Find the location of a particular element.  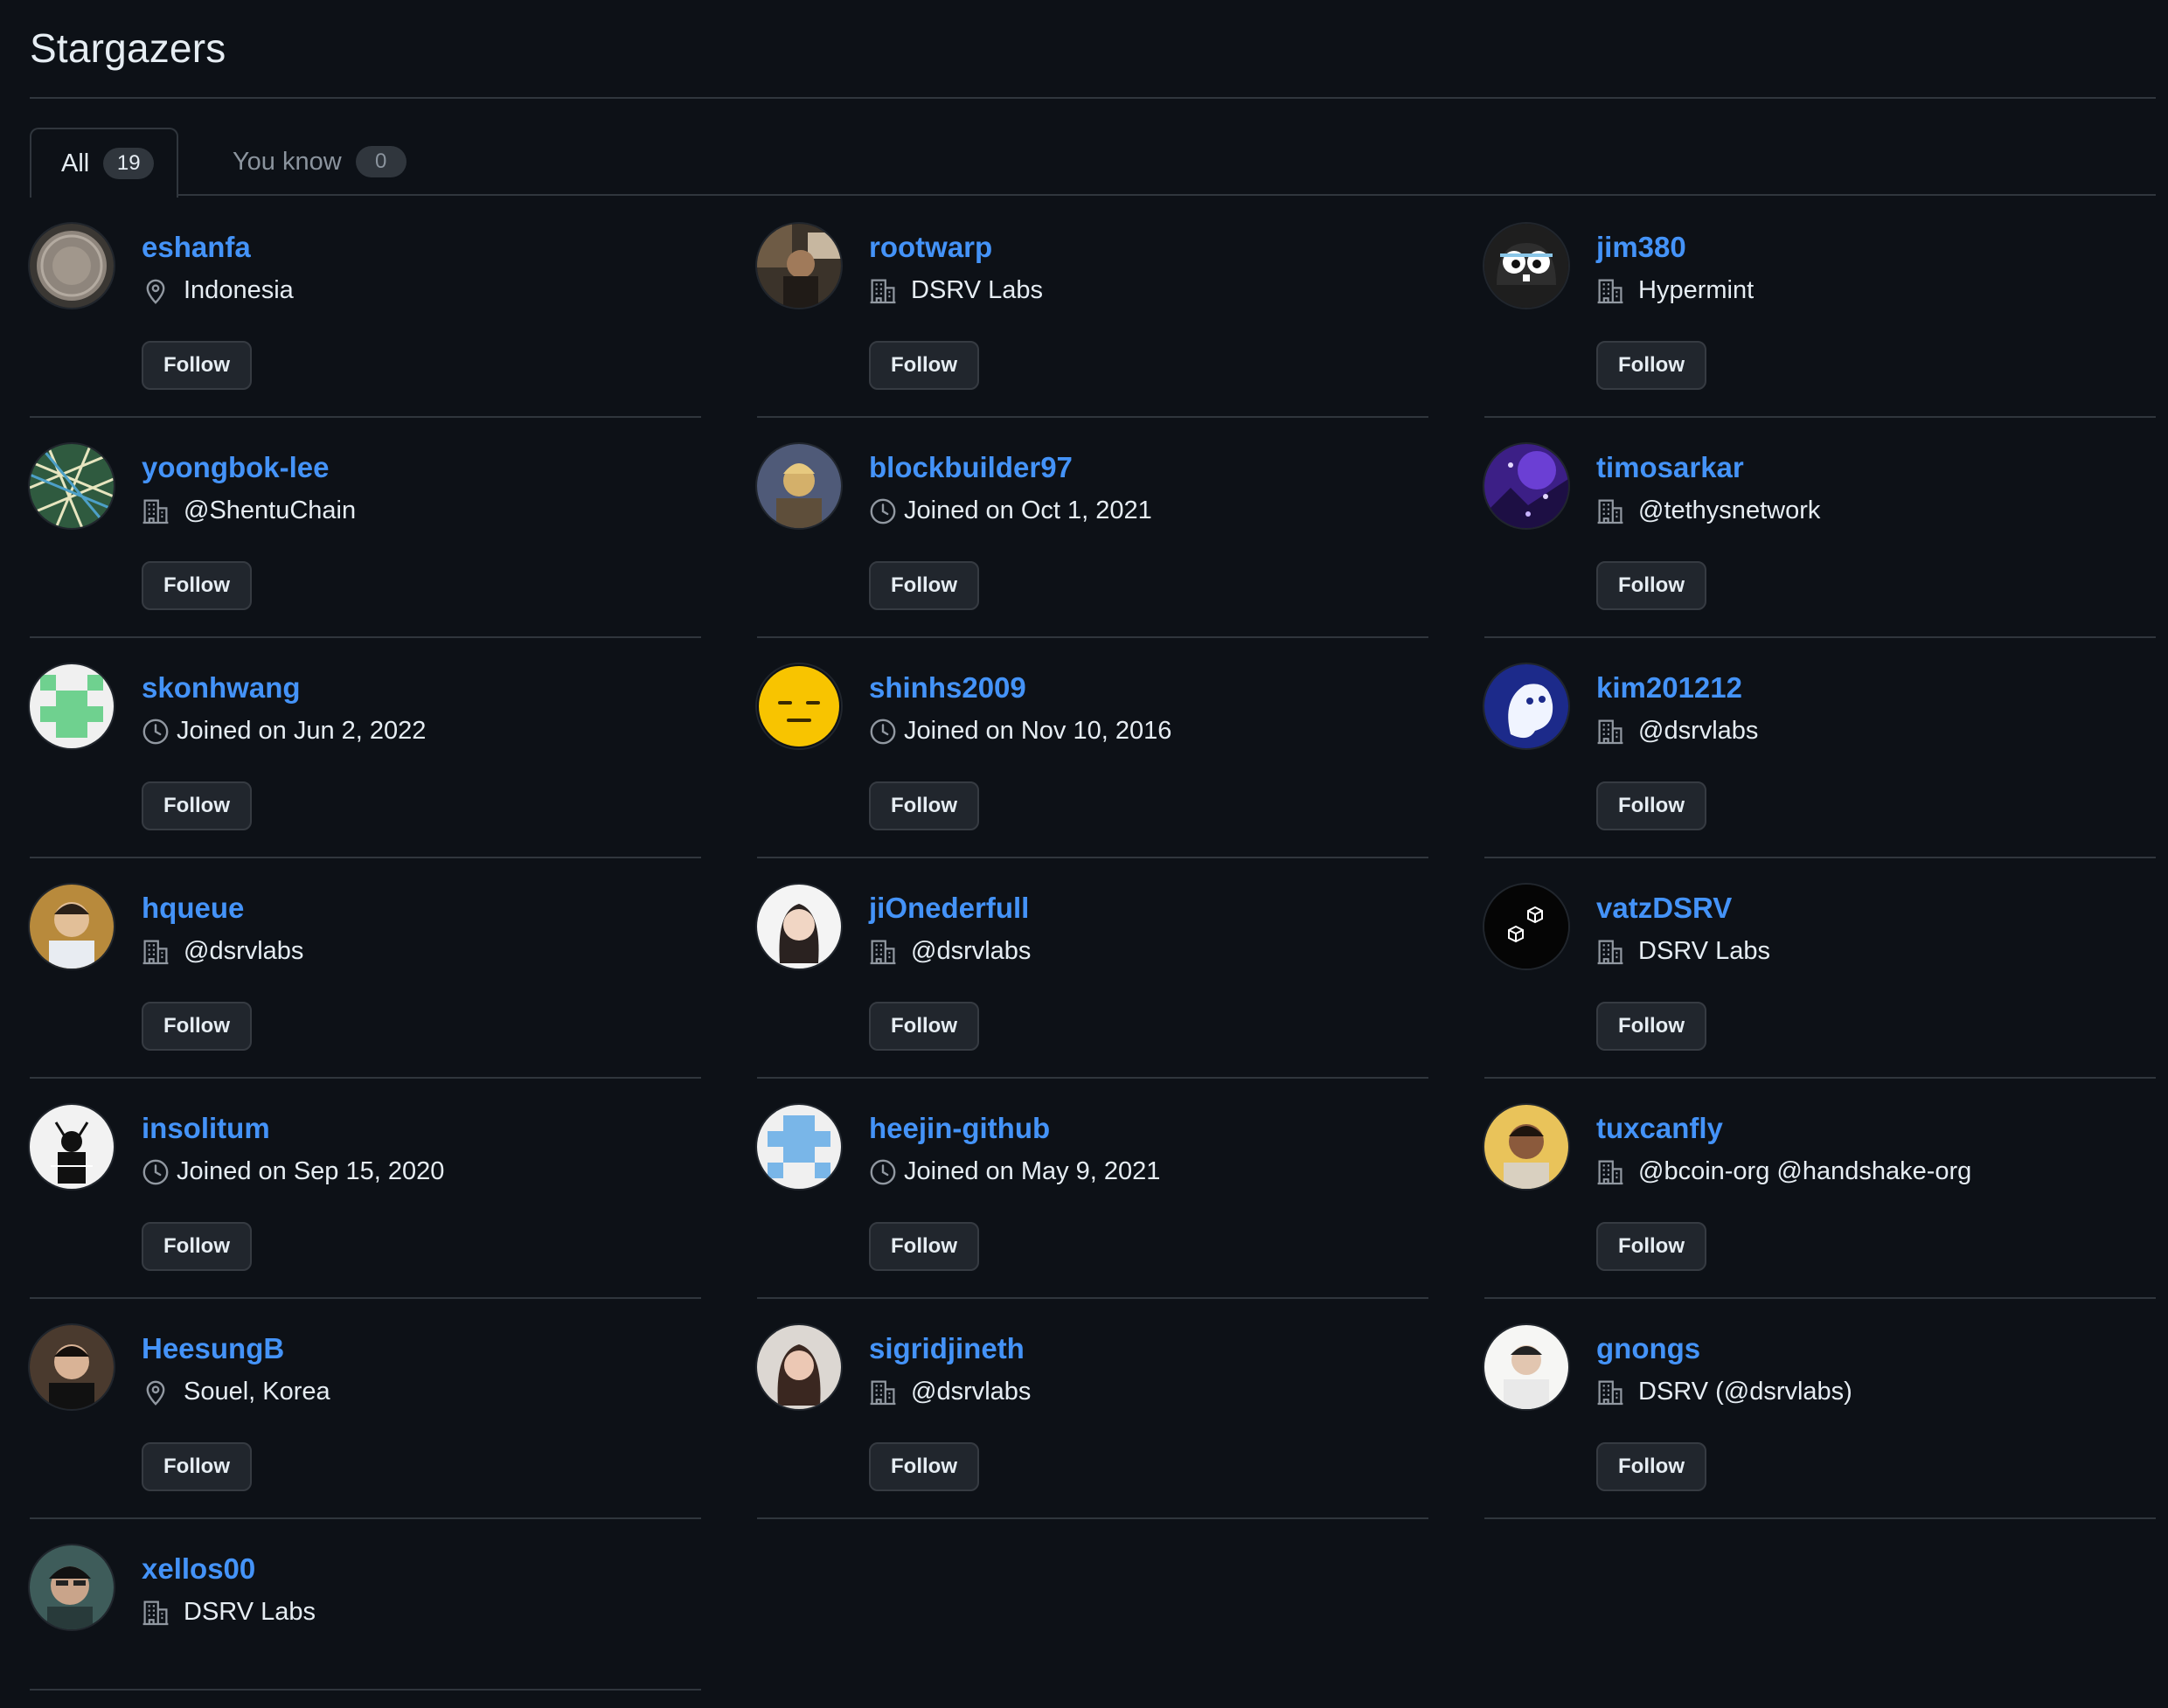

user-meta: Hypermint is located at coordinates (1675, 290).